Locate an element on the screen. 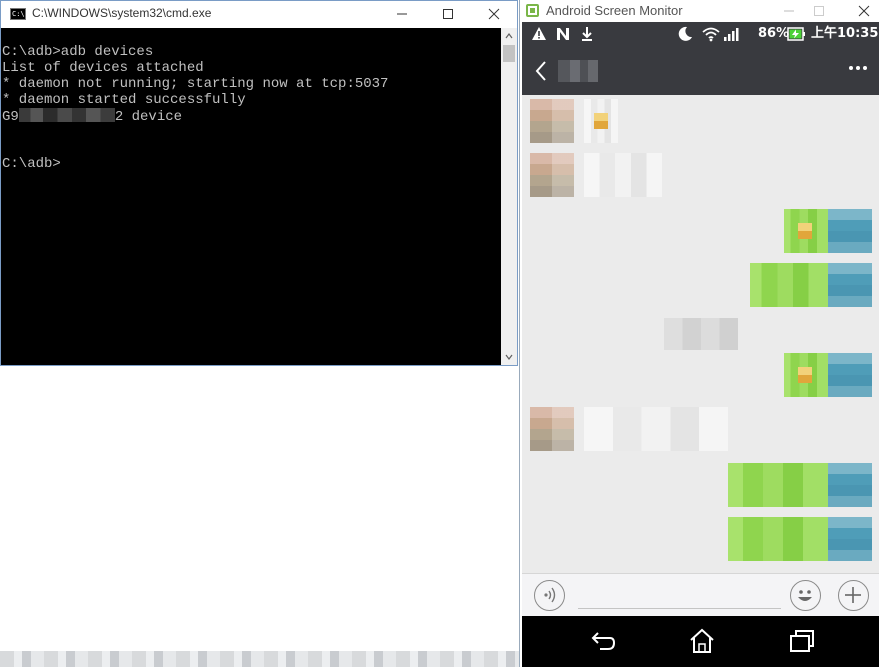  message-input is located at coordinates (679, 608).